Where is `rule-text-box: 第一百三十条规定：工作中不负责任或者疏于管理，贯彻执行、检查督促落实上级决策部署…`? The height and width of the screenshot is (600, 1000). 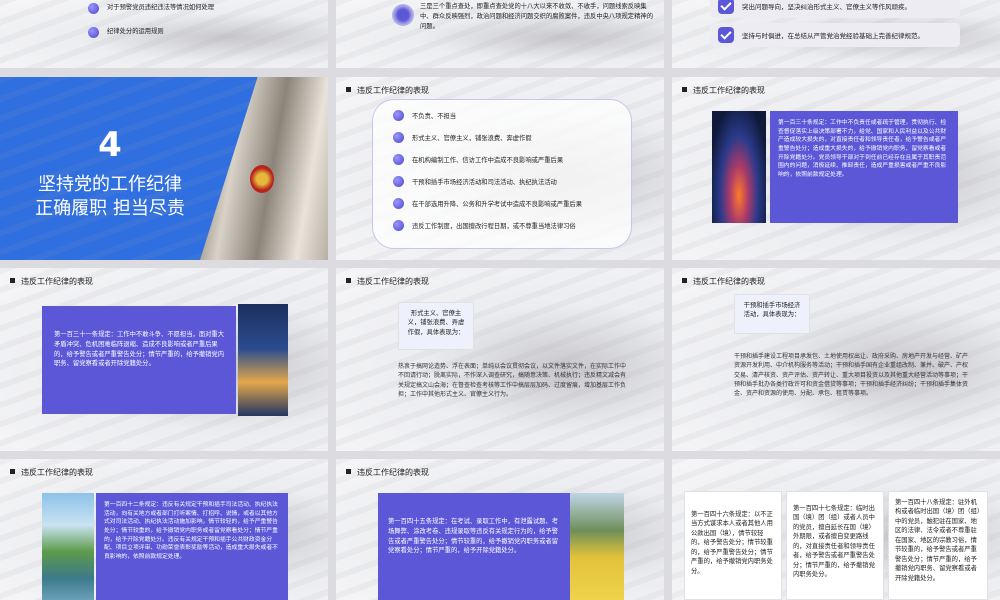 rule-text-box: 第一百三十条规定：工作中不负责任或者疏于管理，贯彻执行、检查督促落实上级决策部署… is located at coordinates (864, 167).